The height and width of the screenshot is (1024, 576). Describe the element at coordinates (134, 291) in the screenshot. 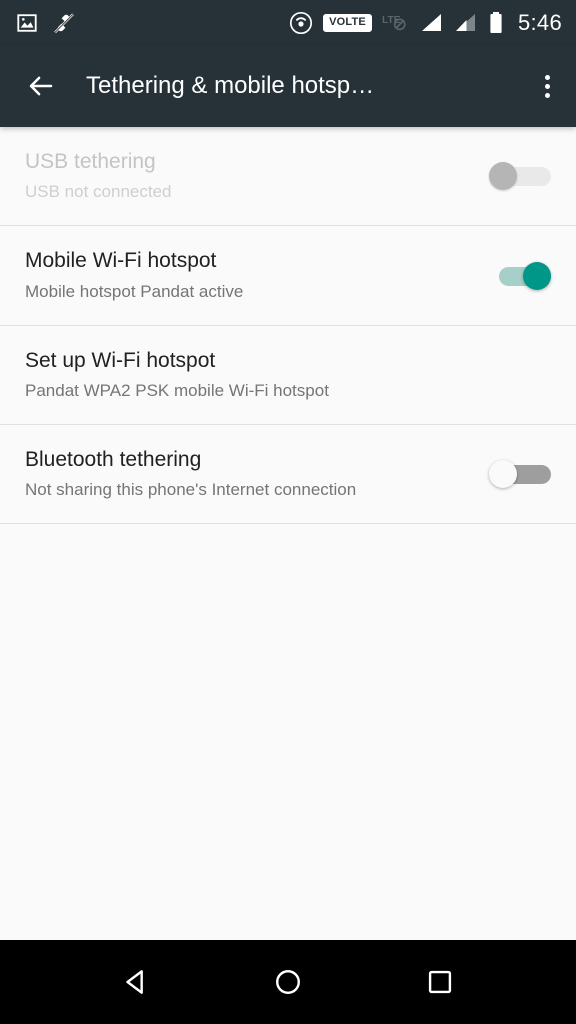

I see `row-subtitle: Mobile hotspot Pandat active` at that location.